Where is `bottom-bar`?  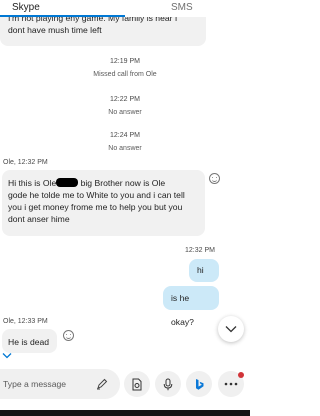 bottom-bar is located at coordinates (125, 413).